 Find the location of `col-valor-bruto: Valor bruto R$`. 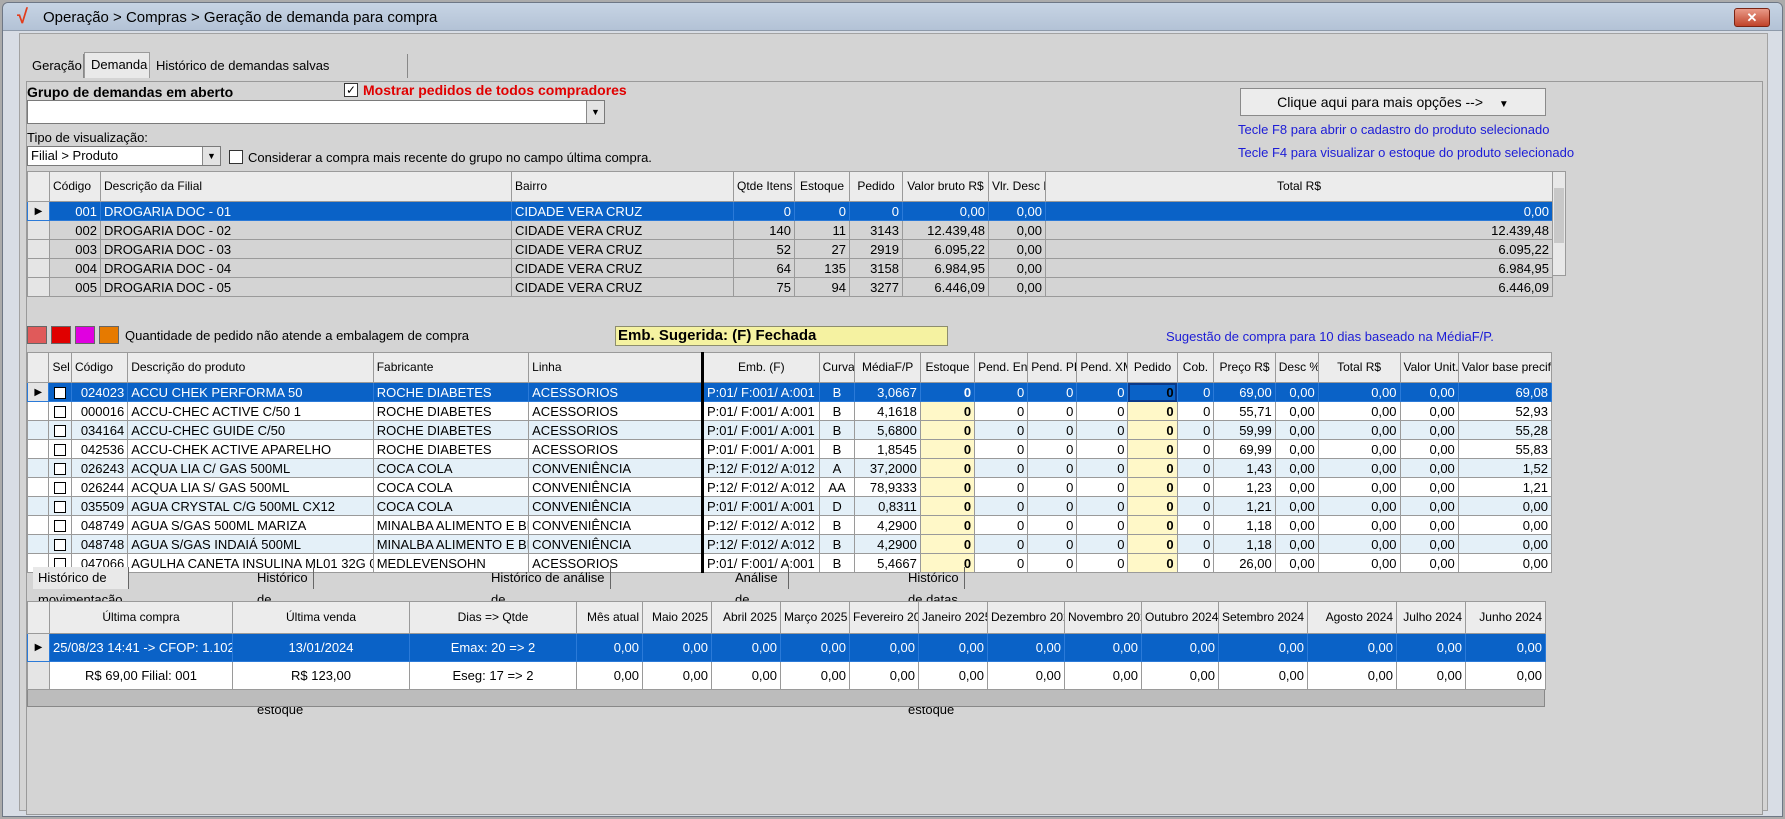

col-valor-bruto: Valor bruto R$ is located at coordinates (945, 186).